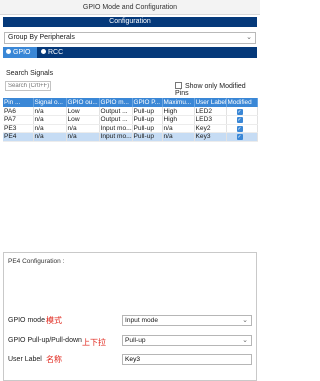 The height and width of the screenshot is (381, 320). I want to click on search-signals-input, so click(28, 86).